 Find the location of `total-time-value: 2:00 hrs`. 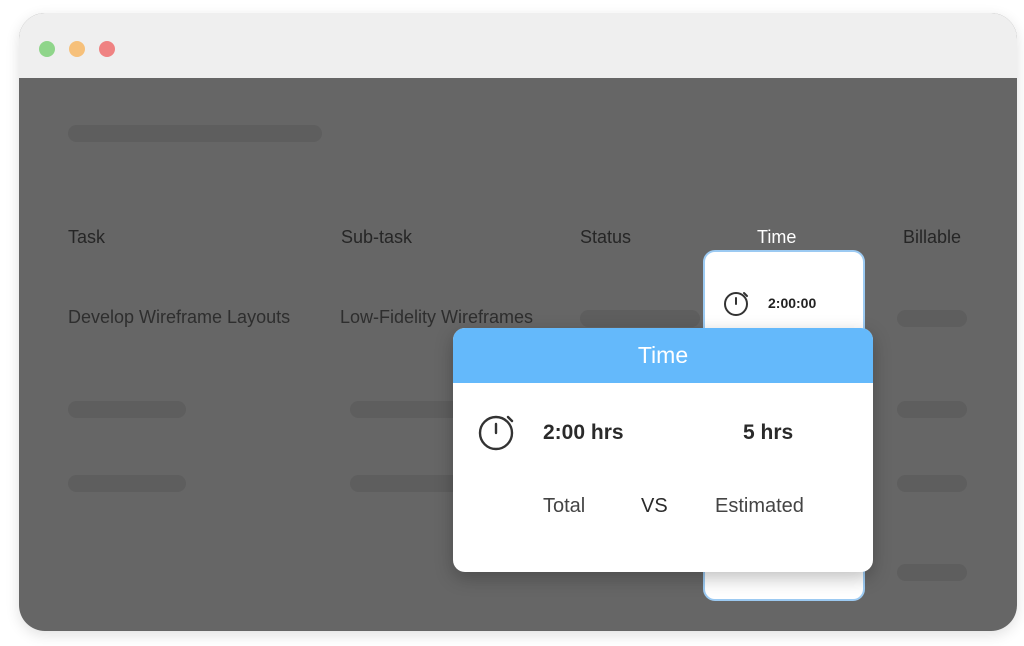

total-time-value: 2:00 hrs is located at coordinates (583, 432).